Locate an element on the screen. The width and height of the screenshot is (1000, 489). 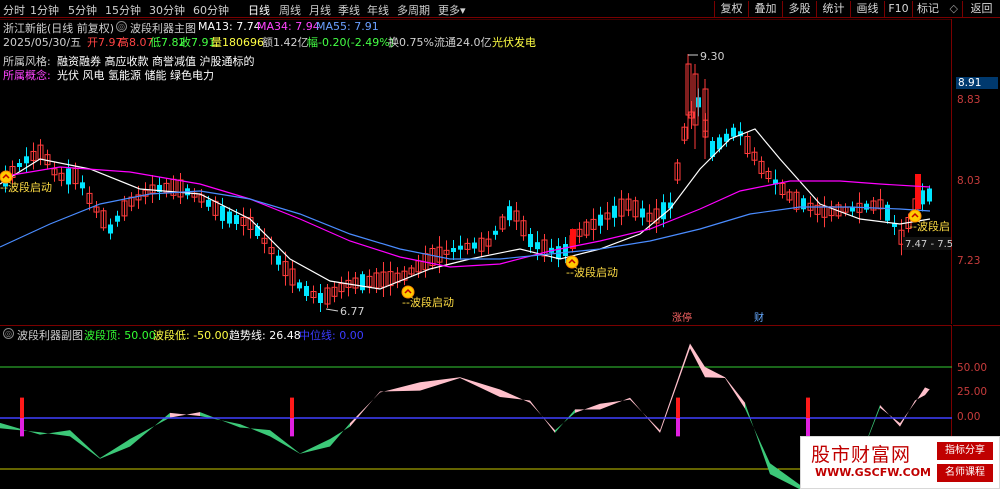
sub-axis-label: 50.00 is located at coordinates (972, 368).